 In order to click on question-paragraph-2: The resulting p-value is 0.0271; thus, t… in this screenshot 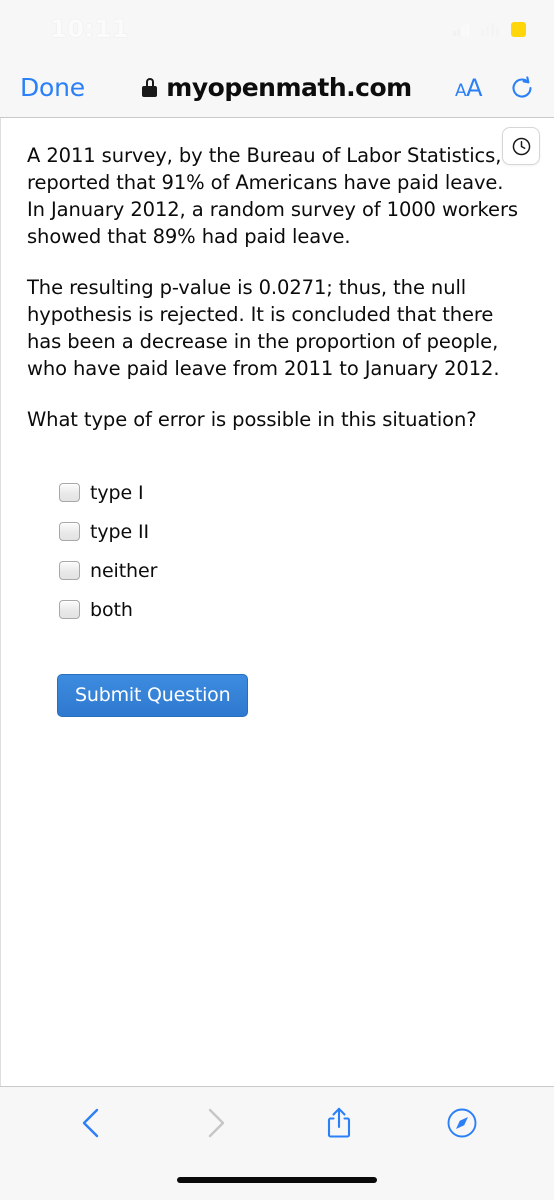, I will do `click(263, 328)`.